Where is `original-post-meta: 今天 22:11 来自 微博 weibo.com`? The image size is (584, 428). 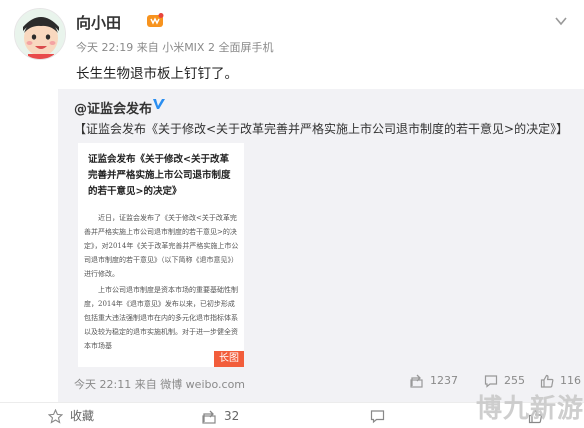
original-post-meta: 今天 22:11 来自 微博 weibo.com is located at coordinates (160, 384).